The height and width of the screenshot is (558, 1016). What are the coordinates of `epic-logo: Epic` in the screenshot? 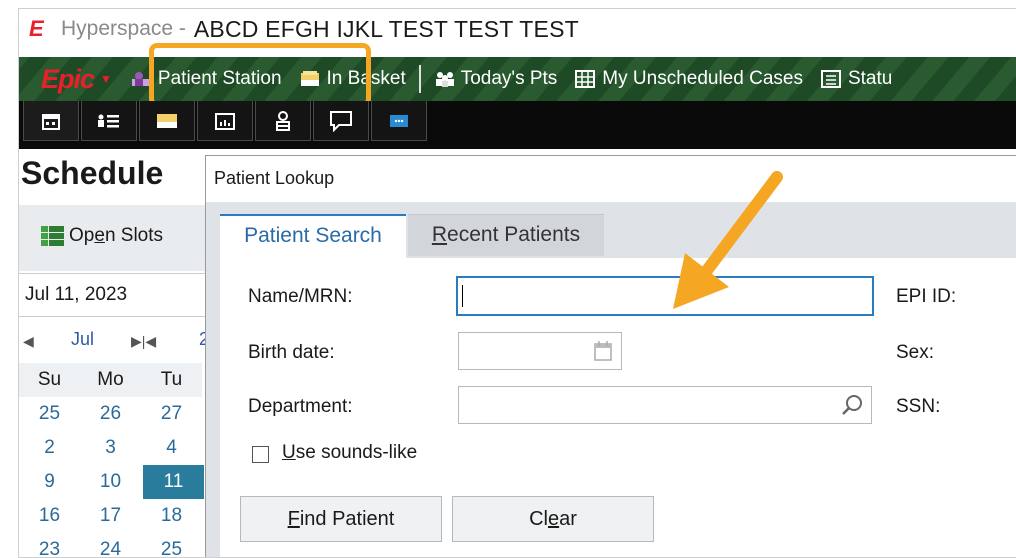 It's located at (68, 78).